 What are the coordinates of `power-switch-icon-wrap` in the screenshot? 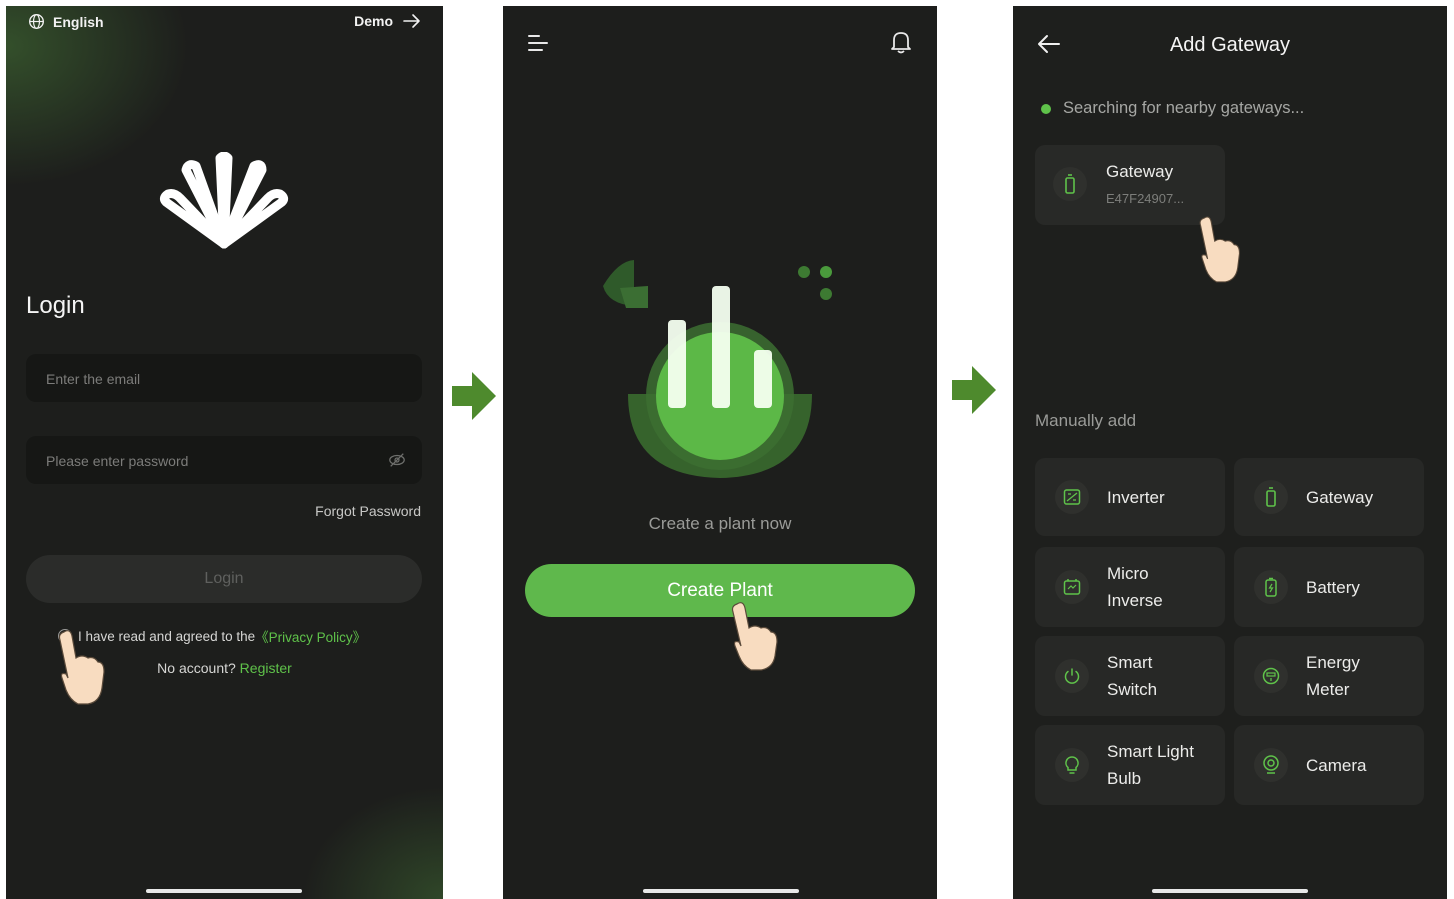 It's located at (1072, 676).